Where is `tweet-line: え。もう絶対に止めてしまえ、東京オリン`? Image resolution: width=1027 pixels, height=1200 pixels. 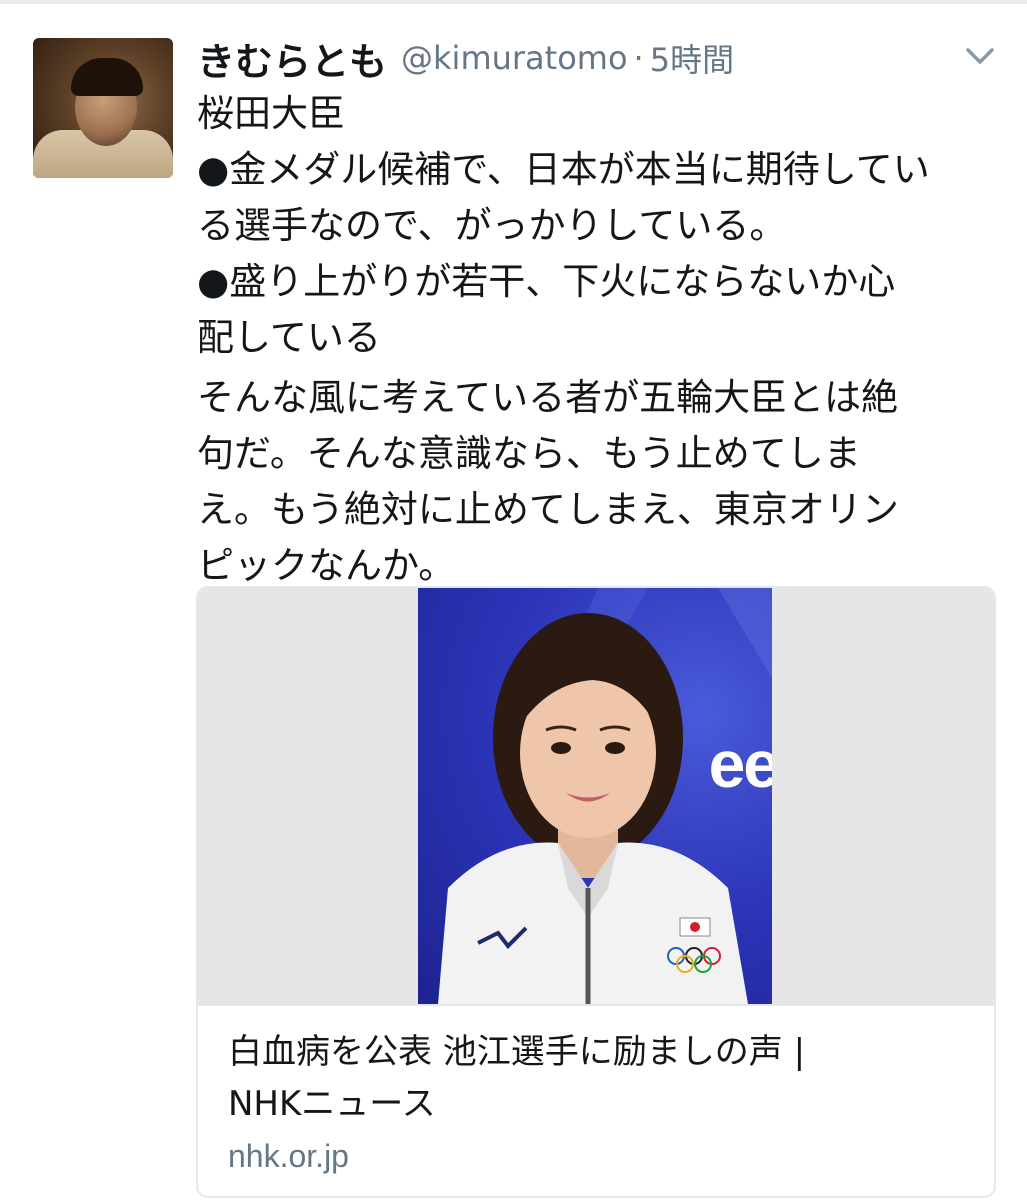
tweet-line: え。もう絶対に止めてしまえ、東京オリン is located at coordinates (548, 509).